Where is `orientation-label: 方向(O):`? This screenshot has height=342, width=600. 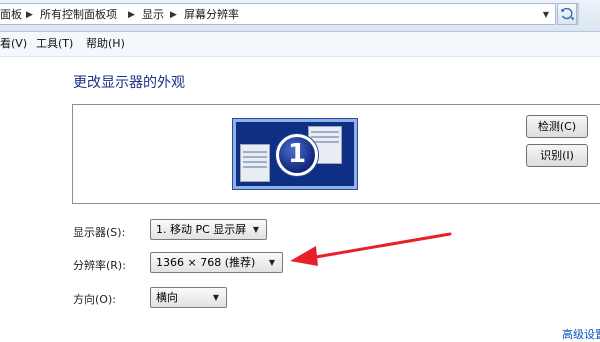 orientation-label: 方向(O): is located at coordinates (94, 299).